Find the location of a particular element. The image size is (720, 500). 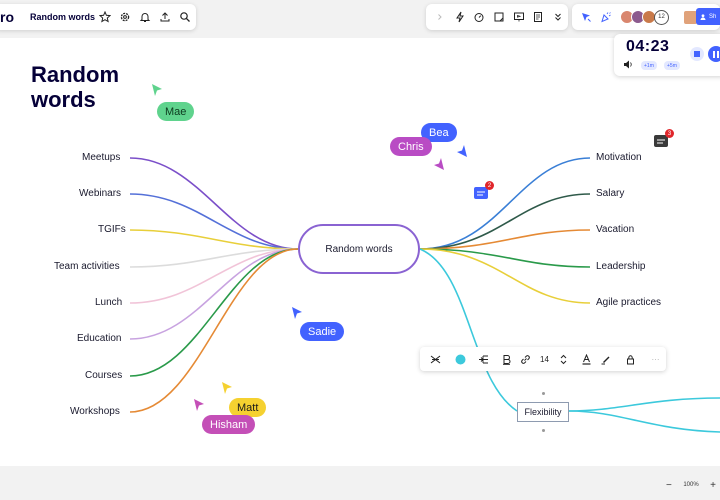

more-options: ··· is located at coordinates (655, 359).